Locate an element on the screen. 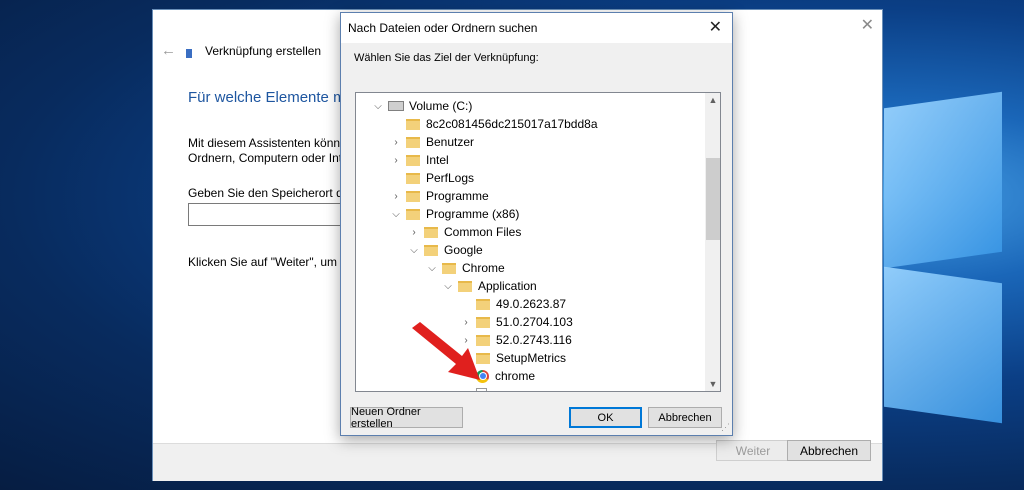  shortcut-icon is located at coordinates (189, 53).